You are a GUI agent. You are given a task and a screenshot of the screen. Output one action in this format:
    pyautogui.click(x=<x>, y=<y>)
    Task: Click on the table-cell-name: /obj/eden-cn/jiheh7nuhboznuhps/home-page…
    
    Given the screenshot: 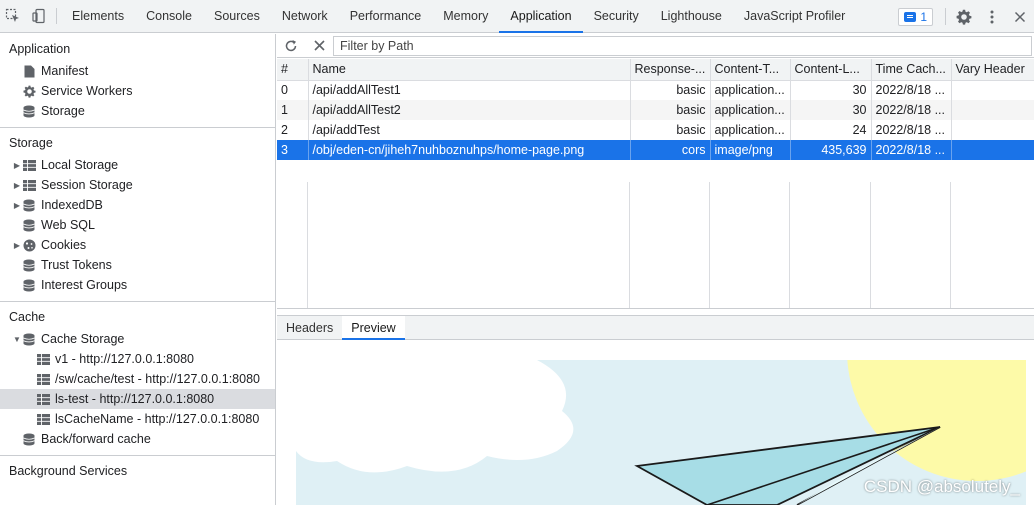 What is the action you would take?
    pyautogui.click(x=469, y=150)
    